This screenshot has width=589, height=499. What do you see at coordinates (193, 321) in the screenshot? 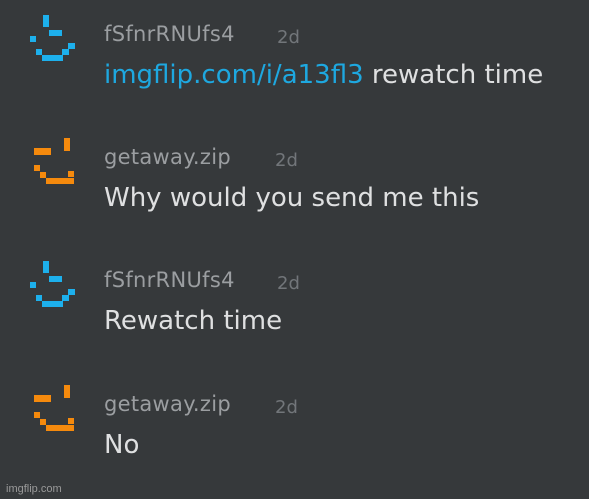
I see `message-text: Rewatch time` at bounding box center [193, 321].